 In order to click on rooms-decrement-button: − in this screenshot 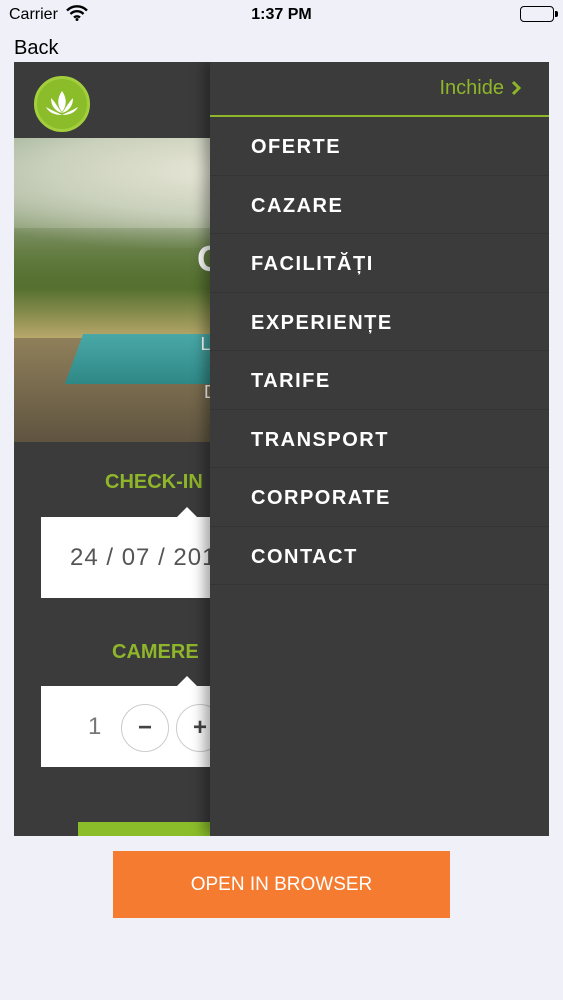, I will do `click(145, 728)`.